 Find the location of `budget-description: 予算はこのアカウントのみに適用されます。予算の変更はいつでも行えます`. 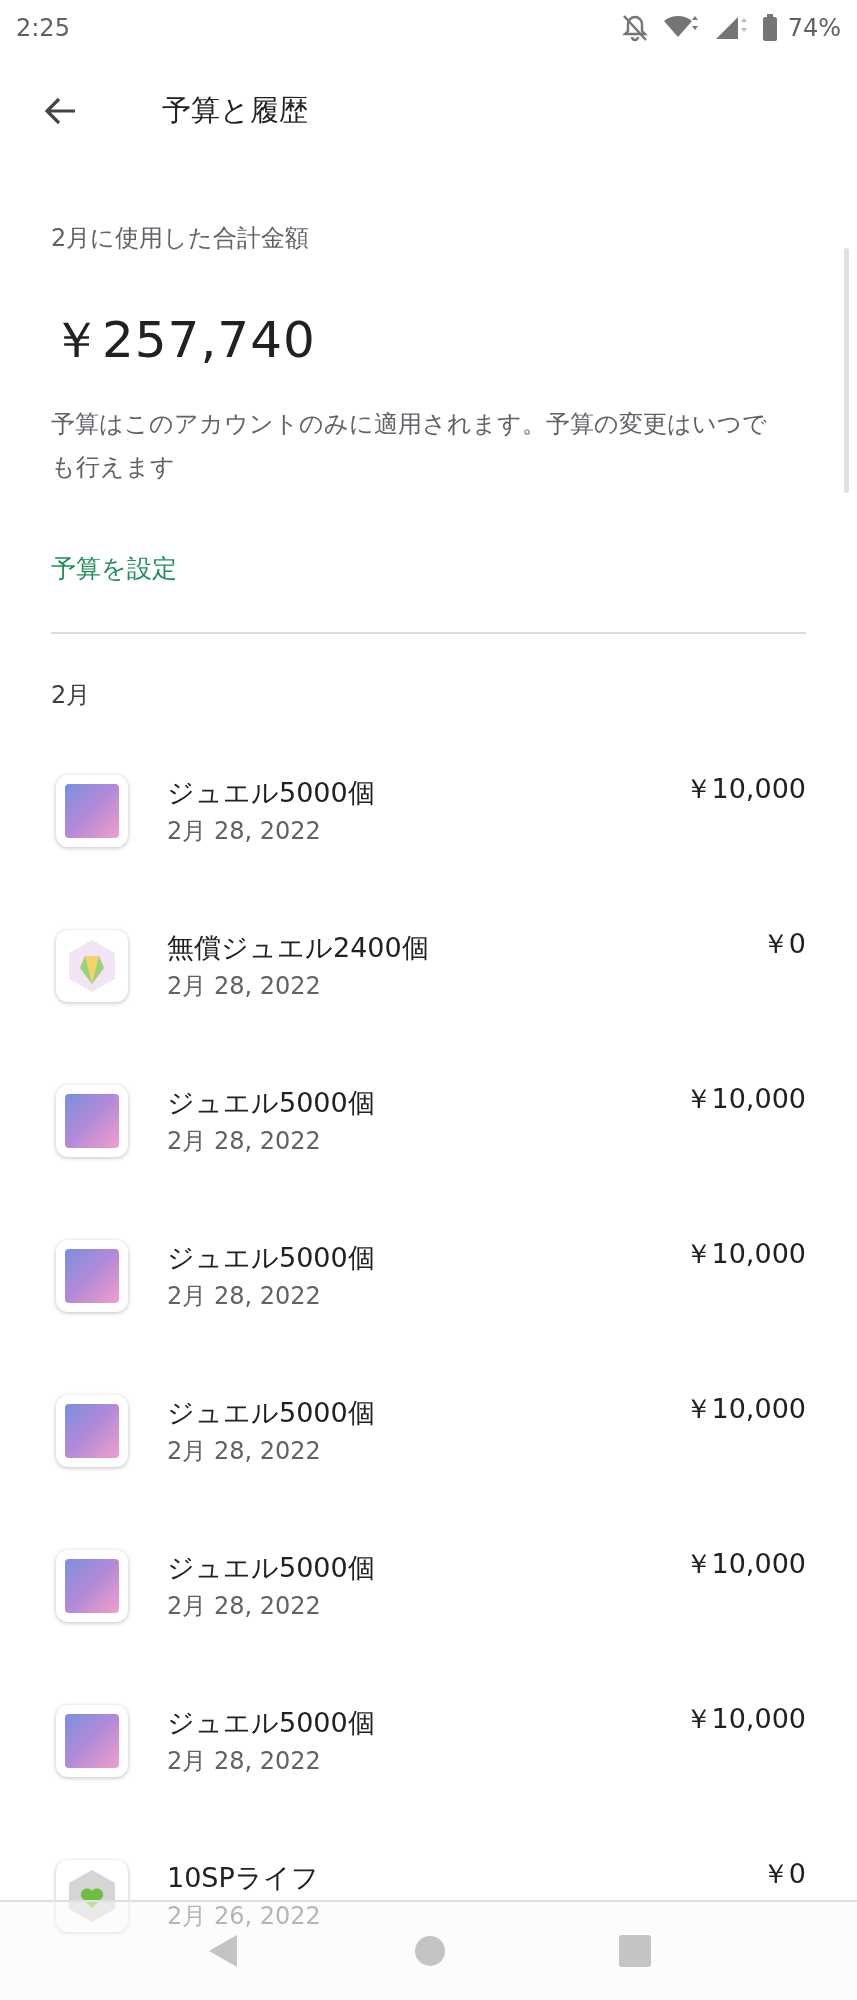

budget-description: 予算はこのアカウントのみに適用されます。予算の変更はいつでも行えます is located at coordinates (409, 446).